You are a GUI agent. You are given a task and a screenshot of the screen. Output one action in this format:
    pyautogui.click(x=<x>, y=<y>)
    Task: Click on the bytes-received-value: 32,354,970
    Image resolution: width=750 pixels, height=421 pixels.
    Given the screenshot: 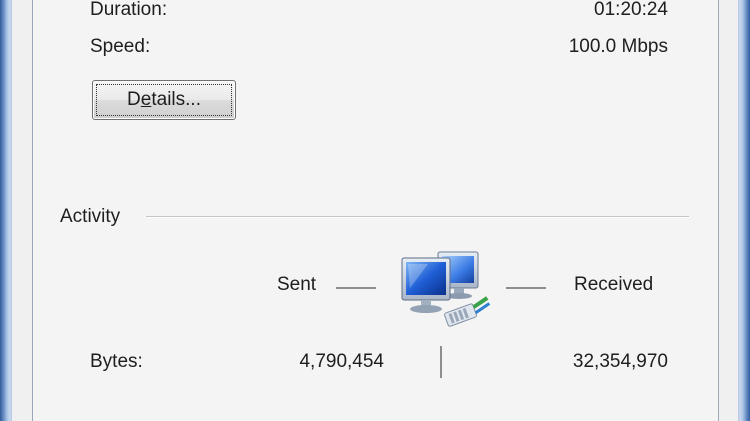 What is the action you would take?
    pyautogui.click(x=620, y=361)
    